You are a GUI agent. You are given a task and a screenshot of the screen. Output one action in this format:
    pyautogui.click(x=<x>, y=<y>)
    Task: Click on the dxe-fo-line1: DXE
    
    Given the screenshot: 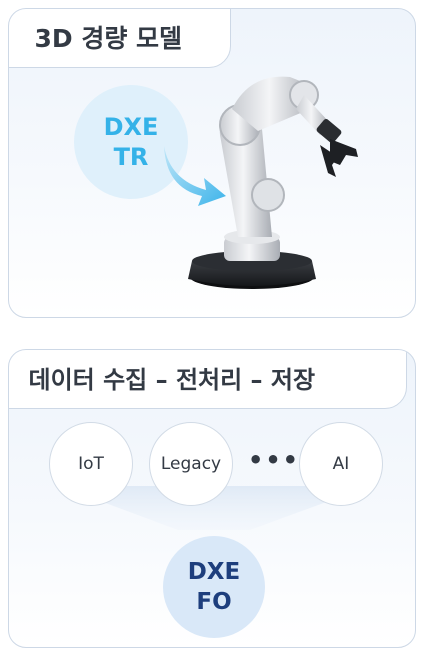 What is the action you would take?
    pyautogui.click(x=214, y=572)
    